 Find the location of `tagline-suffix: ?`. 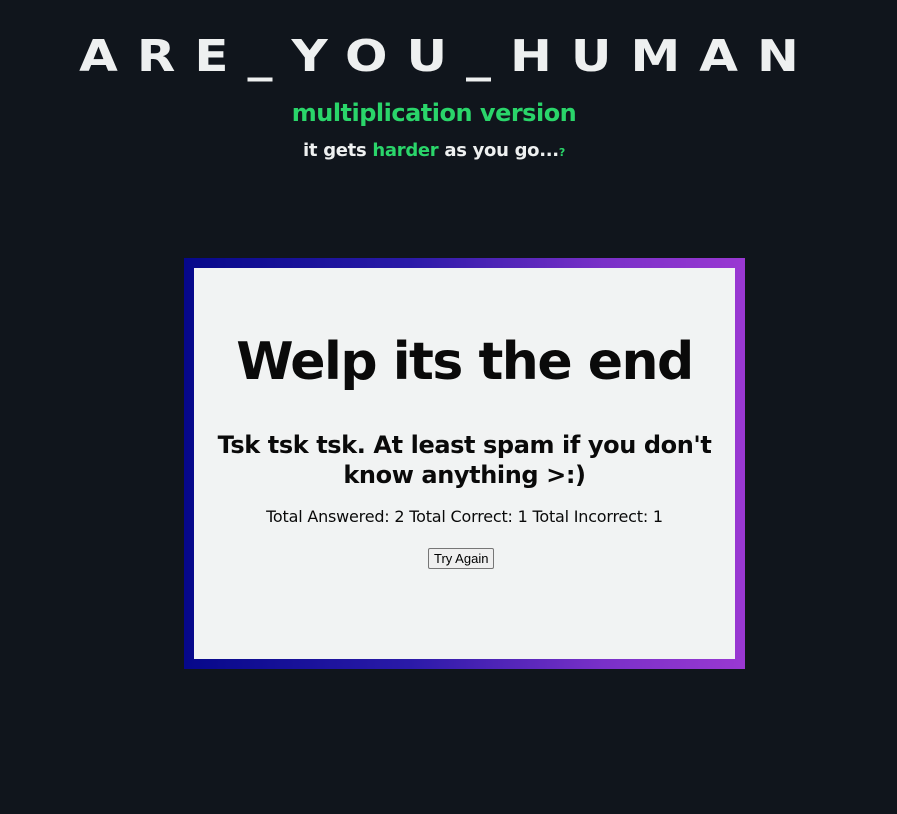

tagline-suffix: ? is located at coordinates (561, 152).